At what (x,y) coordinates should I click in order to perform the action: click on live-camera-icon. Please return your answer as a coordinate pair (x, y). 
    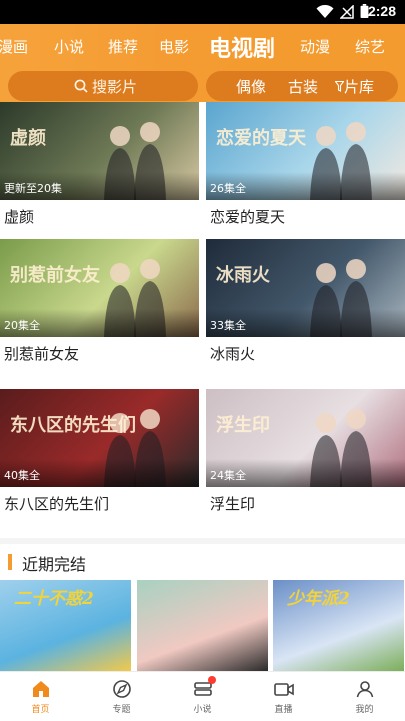
    Looking at the image, I should click on (284, 689).